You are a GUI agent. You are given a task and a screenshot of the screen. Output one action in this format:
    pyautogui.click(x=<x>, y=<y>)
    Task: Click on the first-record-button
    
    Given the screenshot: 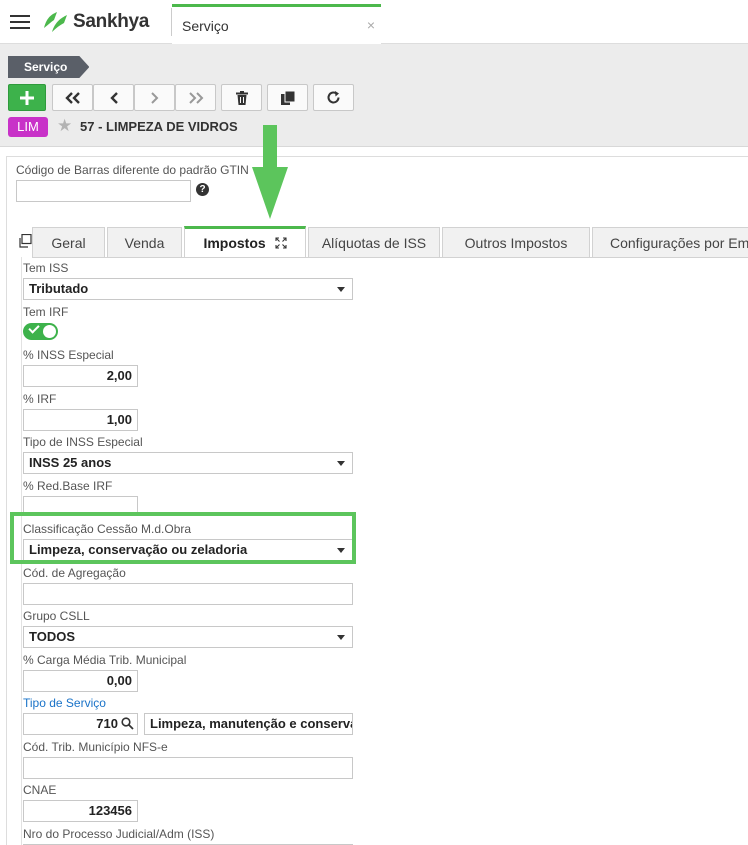 What is the action you would take?
    pyautogui.click(x=72, y=97)
    